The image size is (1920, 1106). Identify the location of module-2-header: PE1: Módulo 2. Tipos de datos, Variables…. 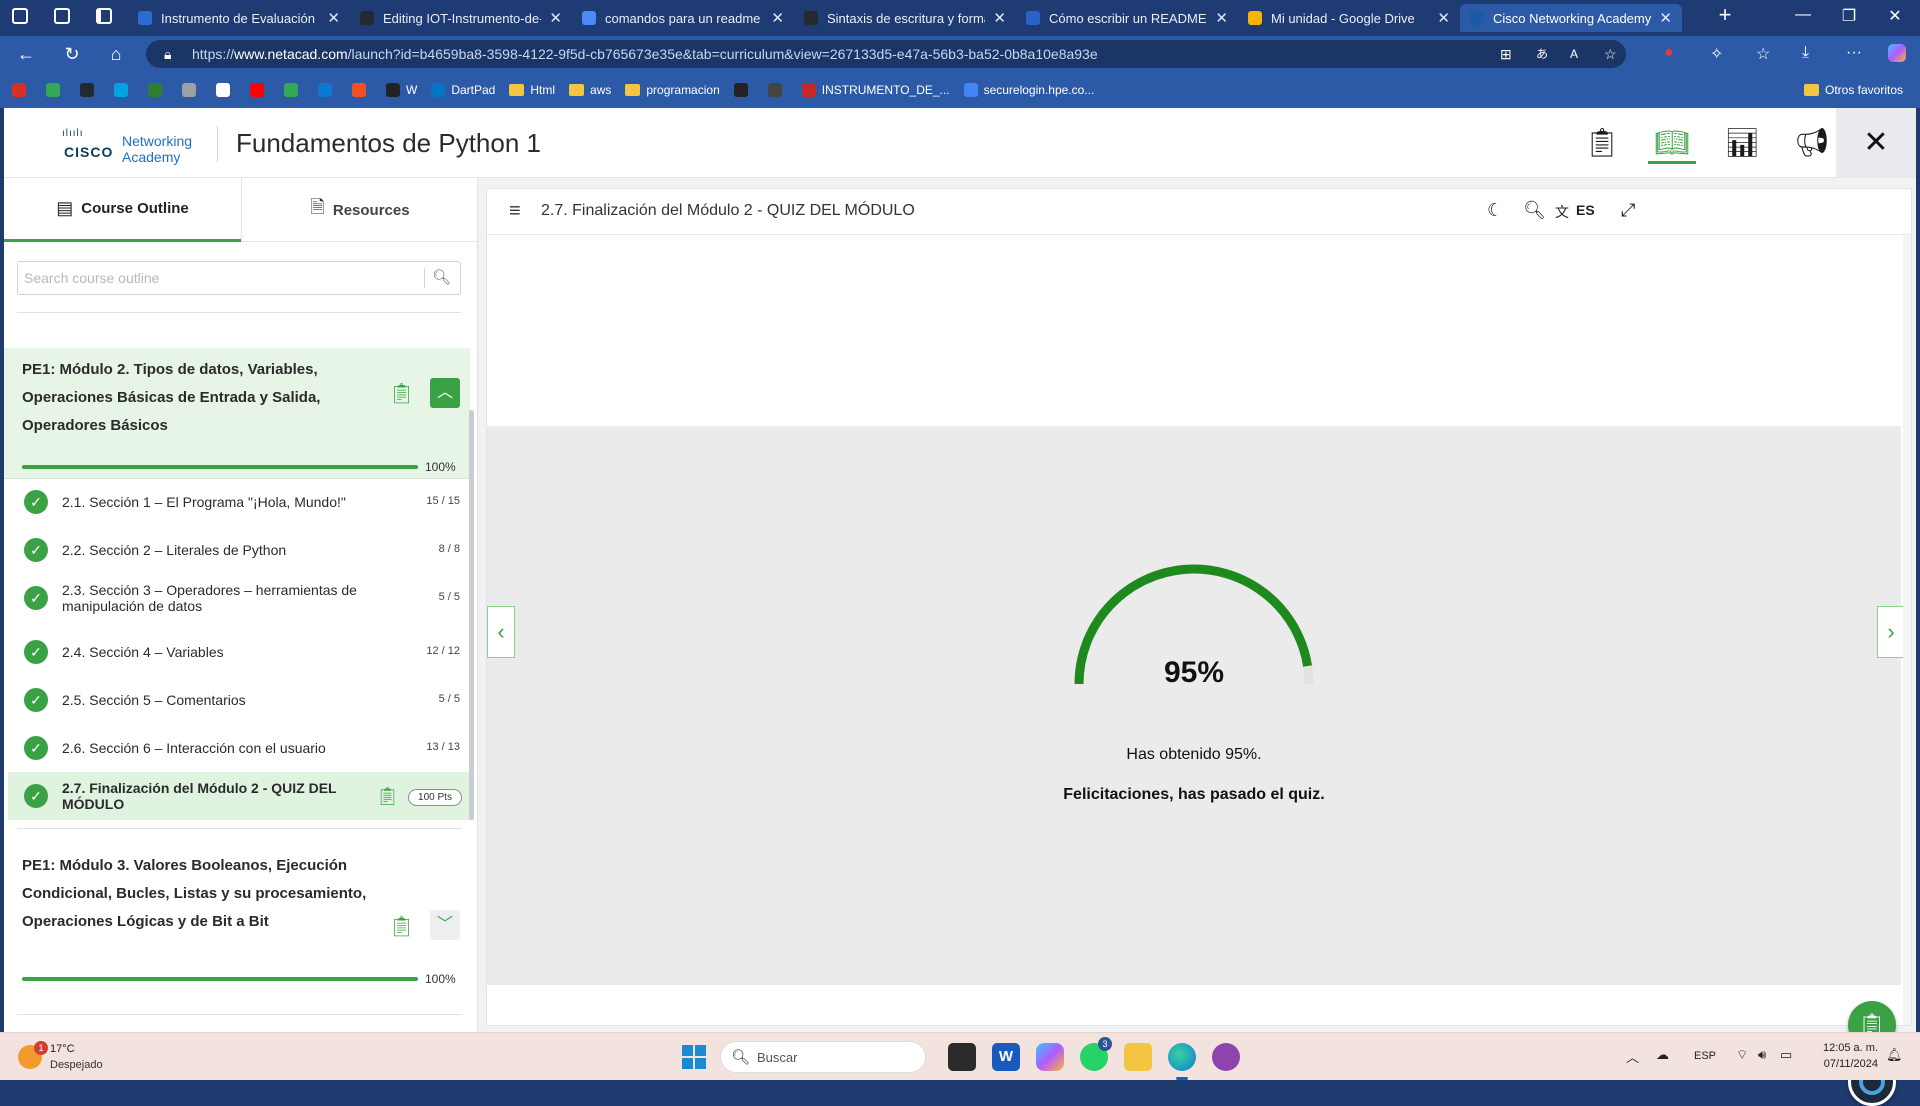
(237, 413).